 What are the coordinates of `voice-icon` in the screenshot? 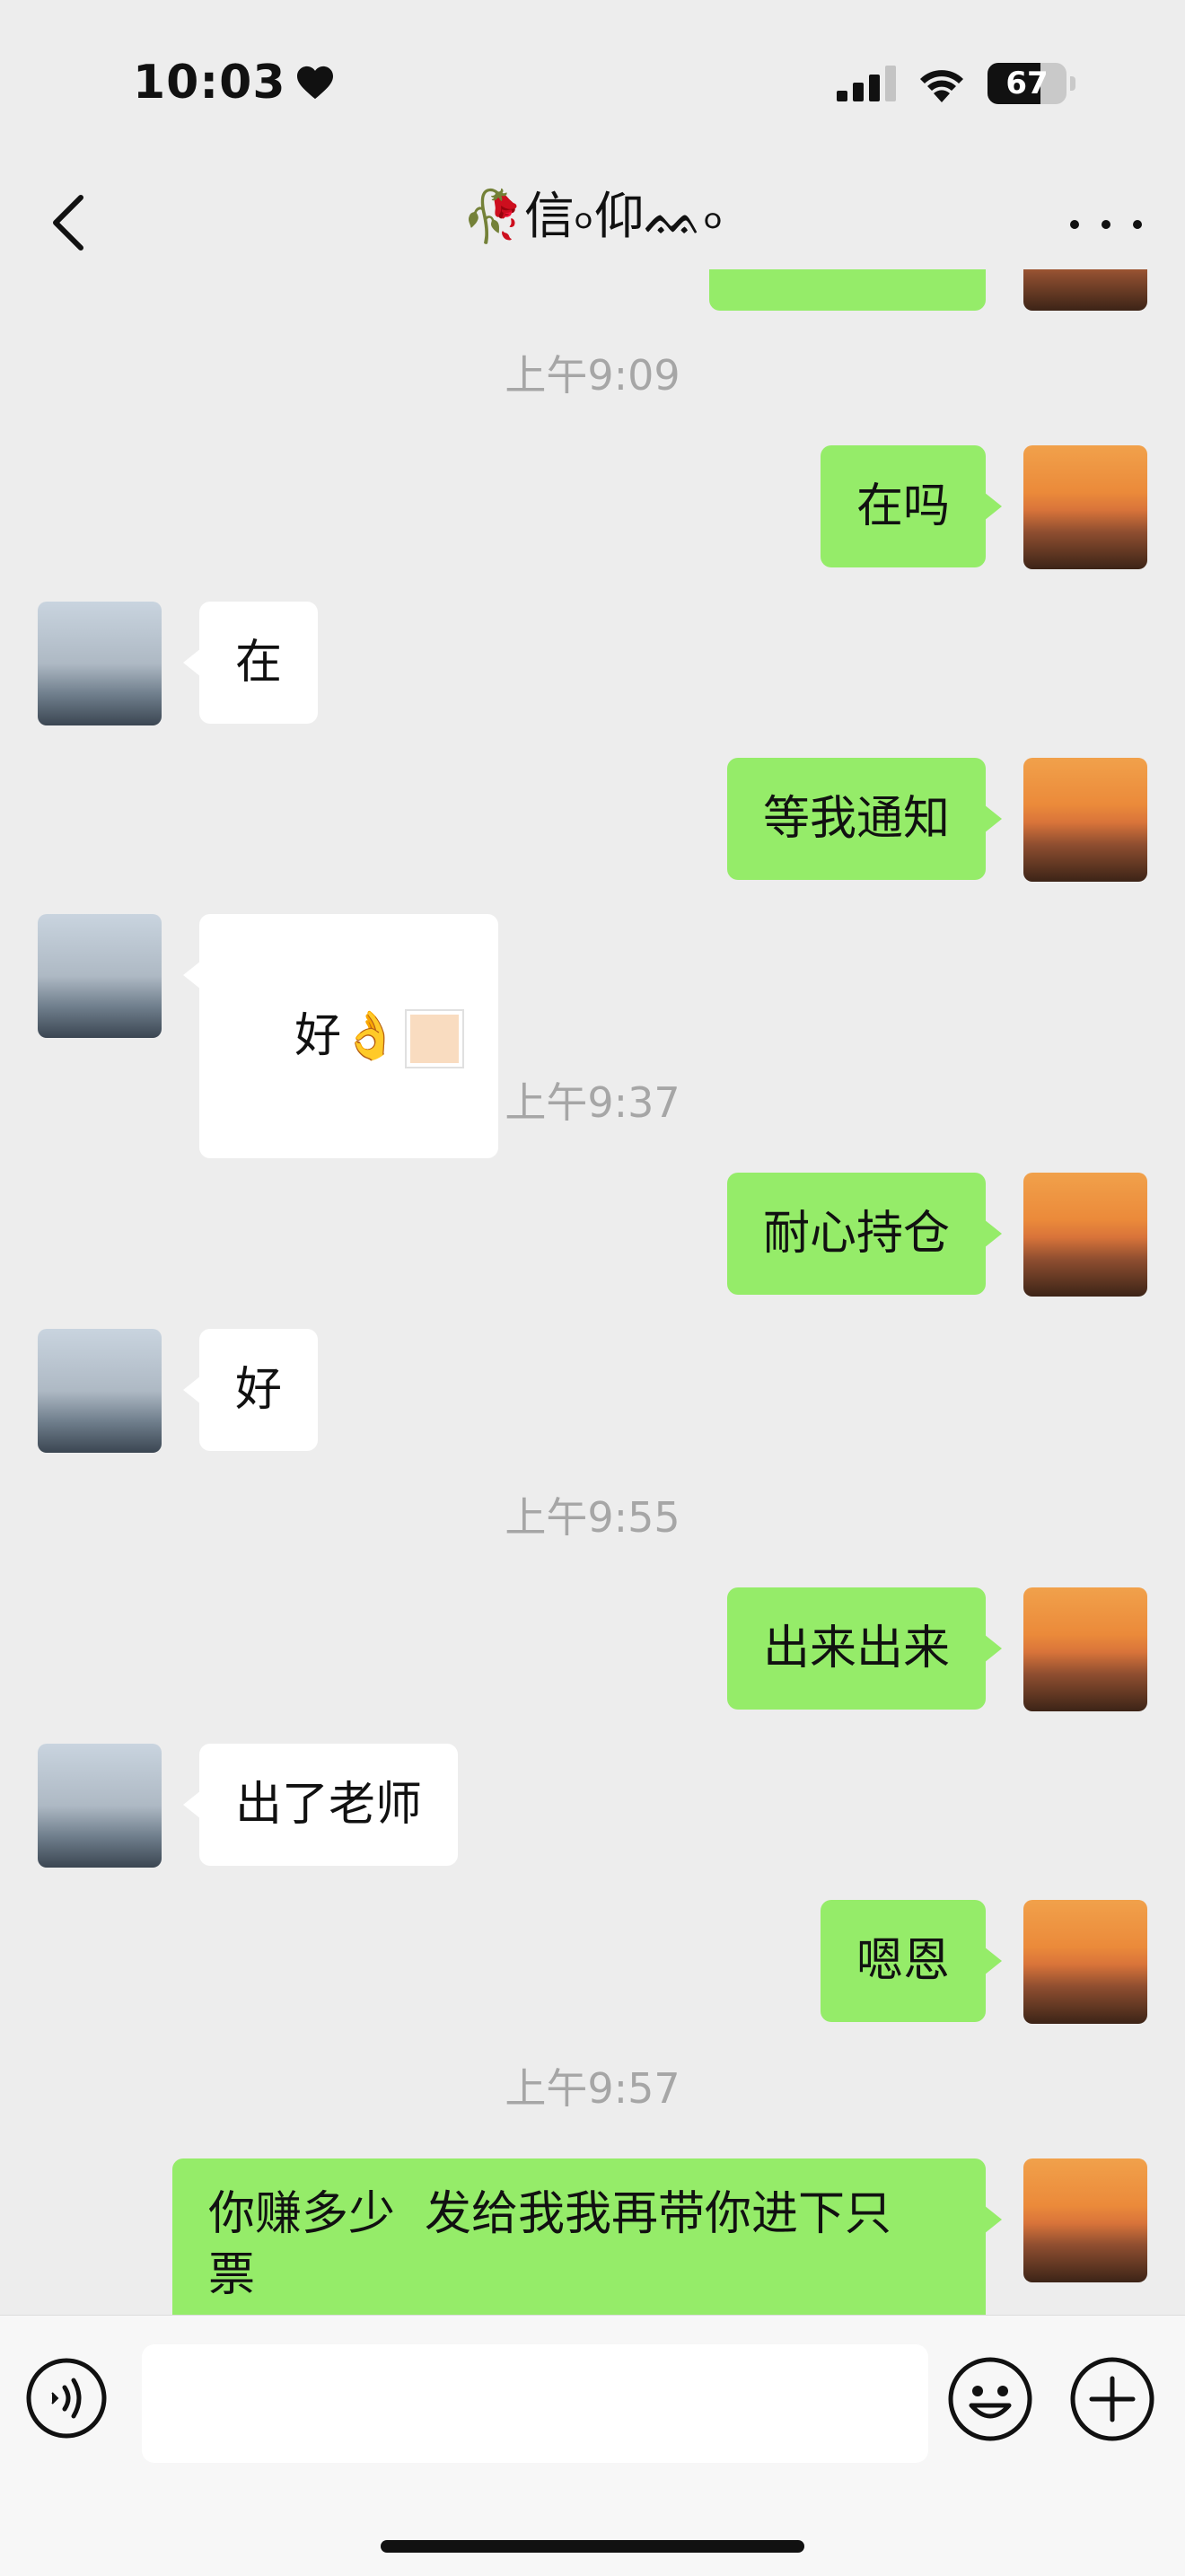 It's located at (66, 2398).